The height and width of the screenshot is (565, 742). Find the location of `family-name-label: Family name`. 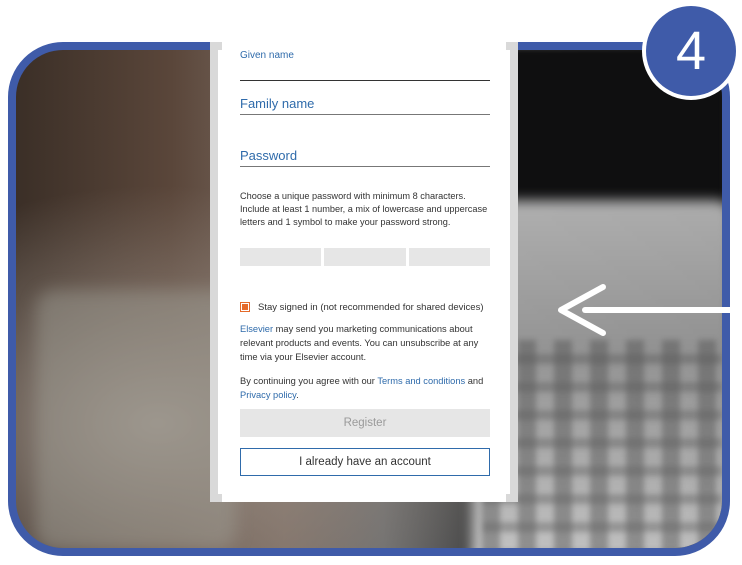

family-name-label: Family name is located at coordinates (277, 103).